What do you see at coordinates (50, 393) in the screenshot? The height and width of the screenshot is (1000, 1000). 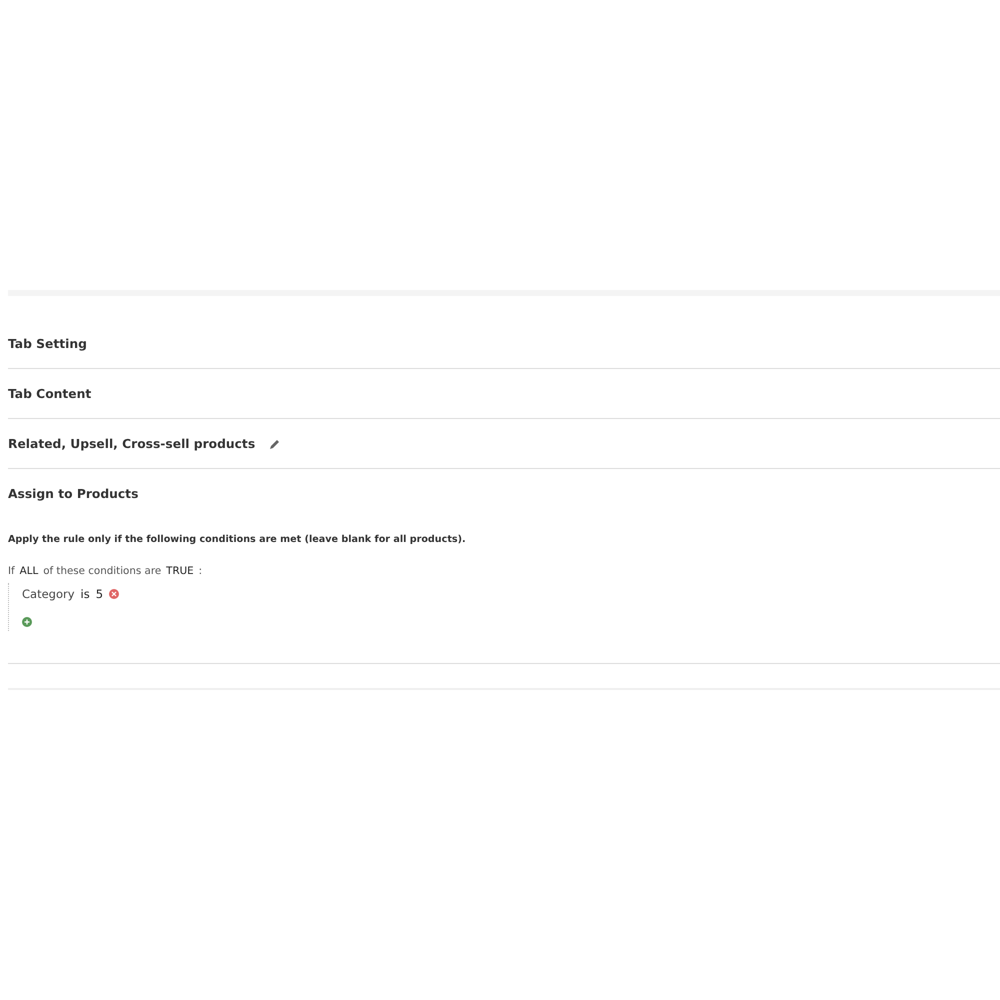 I see `section-title: Tab Content` at bounding box center [50, 393].